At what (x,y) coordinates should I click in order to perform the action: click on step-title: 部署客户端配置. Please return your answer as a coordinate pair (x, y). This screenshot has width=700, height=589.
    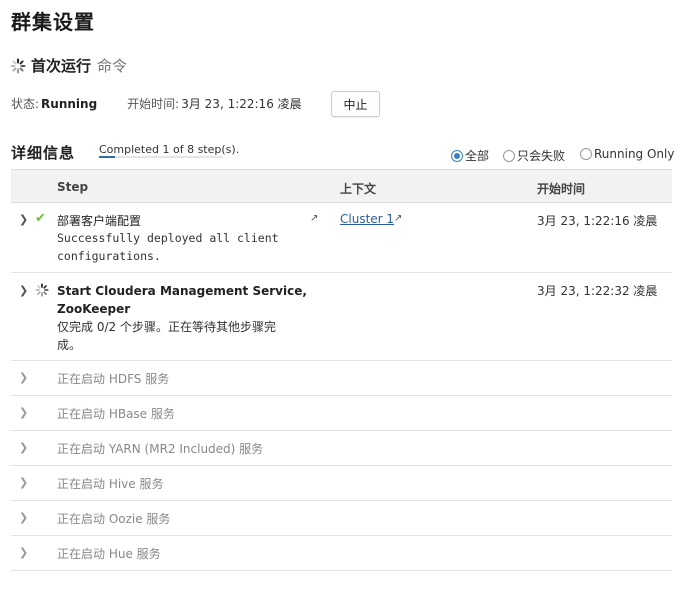
    Looking at the image, I should click on (99, 221).